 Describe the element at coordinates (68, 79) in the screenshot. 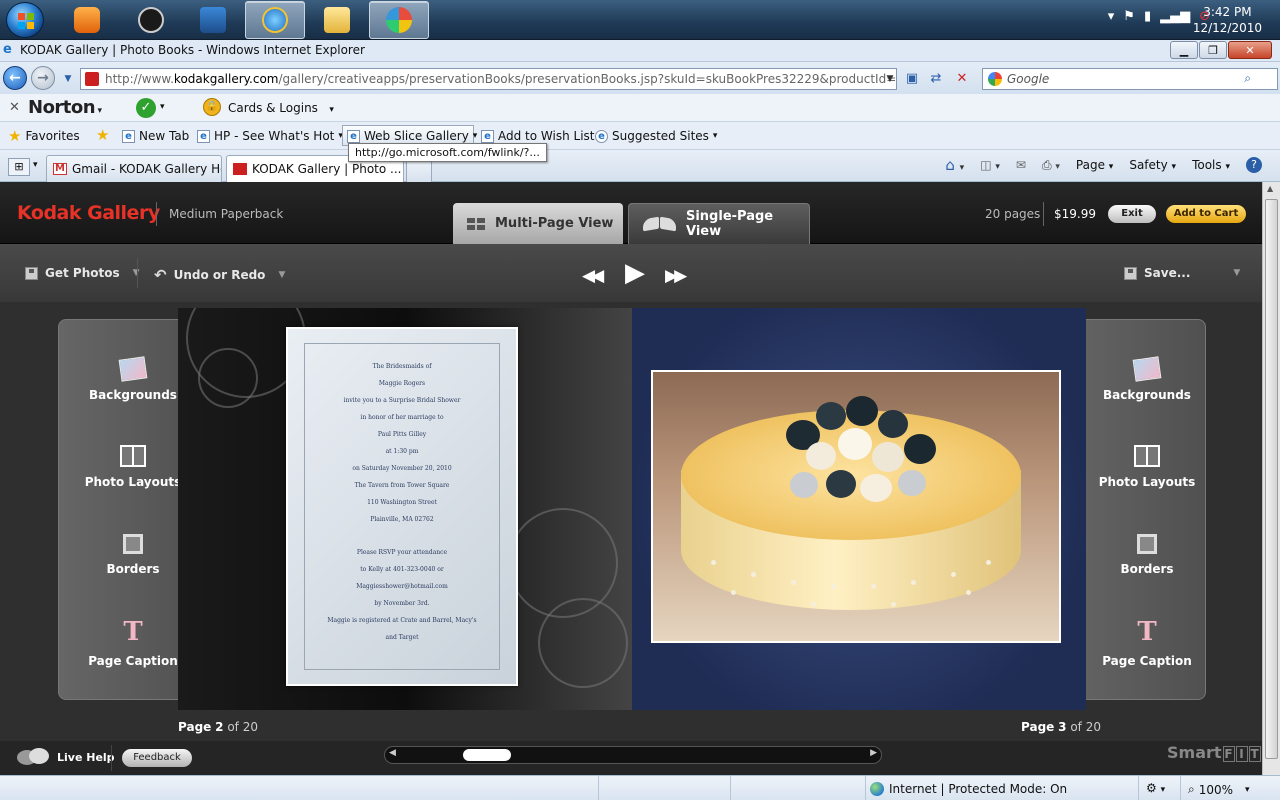

I see `history-dropdown-icon: ▼` at that location.